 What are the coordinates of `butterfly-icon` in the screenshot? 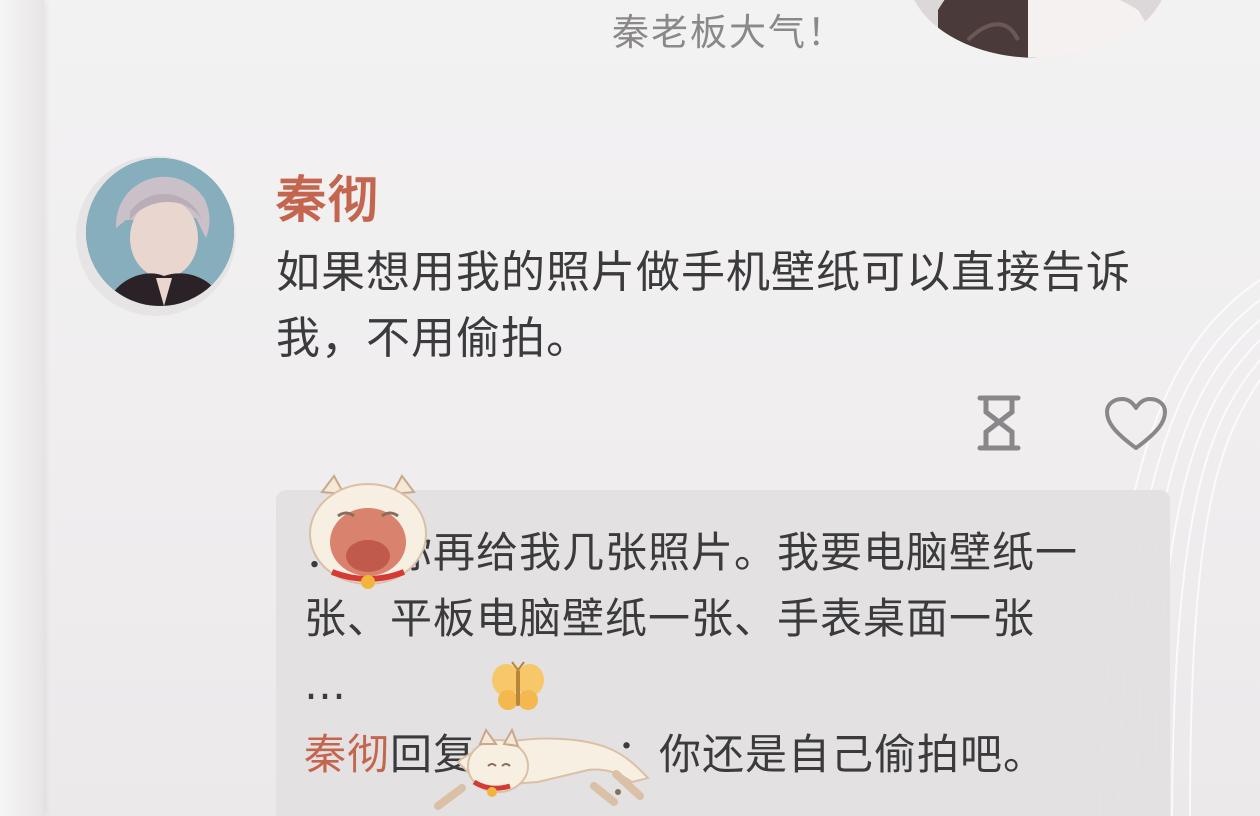 It's located at (518, 685).